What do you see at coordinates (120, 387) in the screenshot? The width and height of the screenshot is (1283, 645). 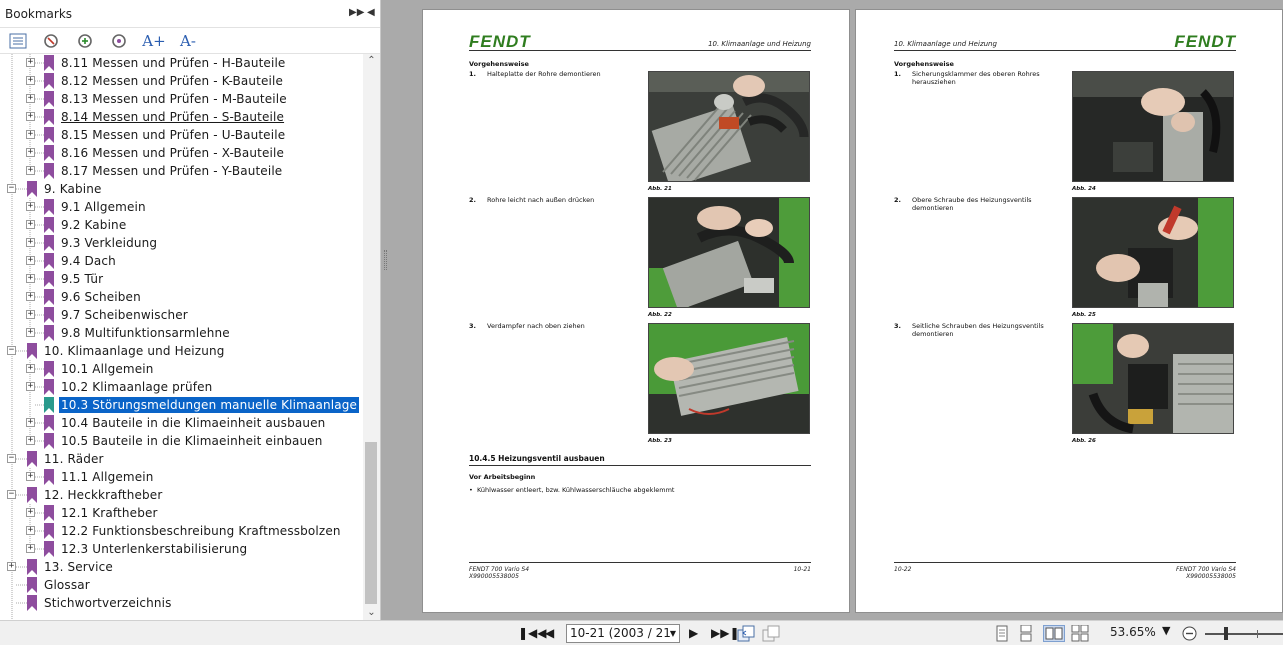 I see `bookmark-item: +10.2 Klimaanlage prüfen` at bounding box center [120, 387].